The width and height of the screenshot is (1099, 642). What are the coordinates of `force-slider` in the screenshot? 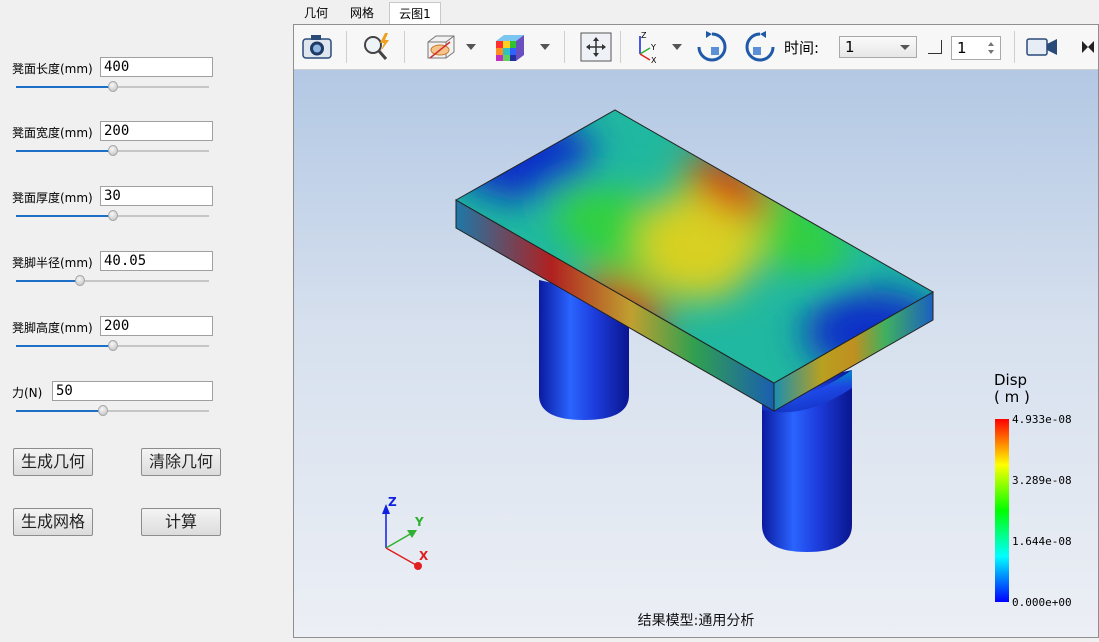 It's located at (112, 411).